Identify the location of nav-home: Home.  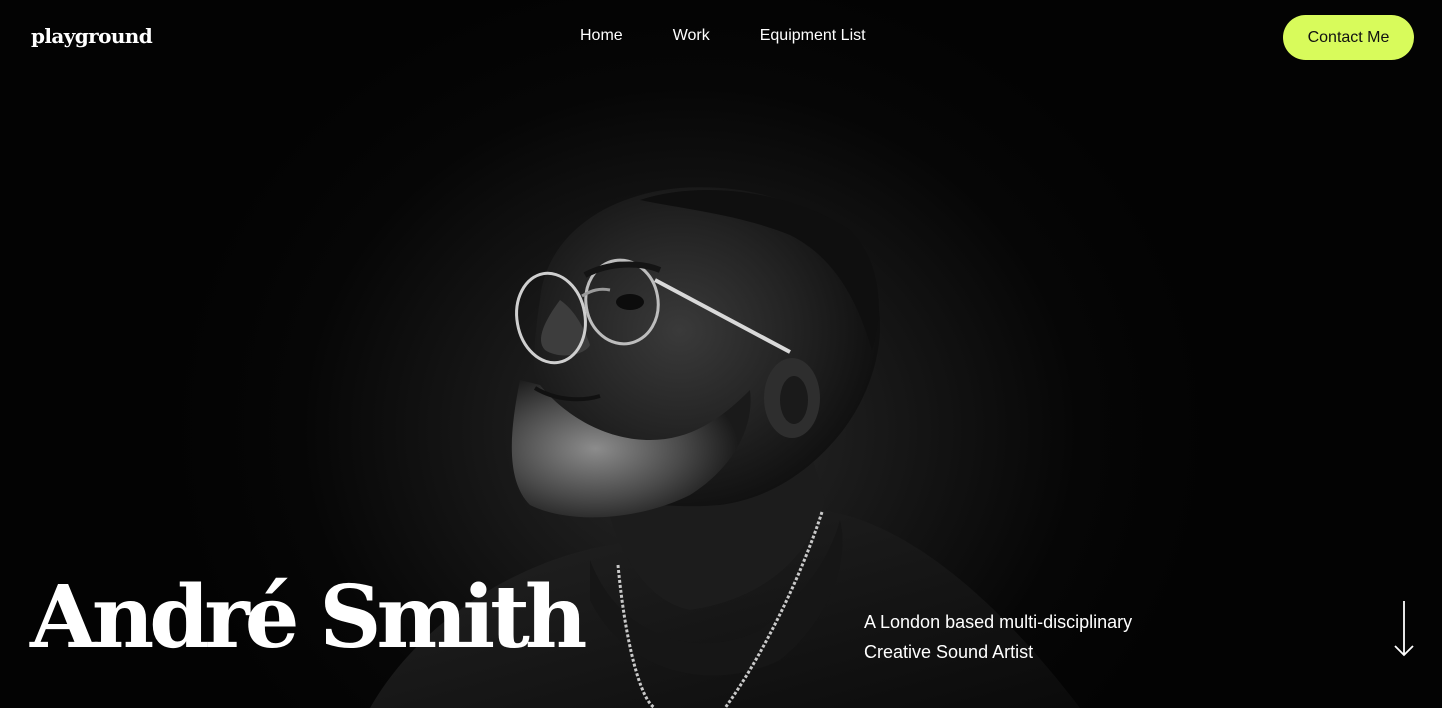
(601, 36).